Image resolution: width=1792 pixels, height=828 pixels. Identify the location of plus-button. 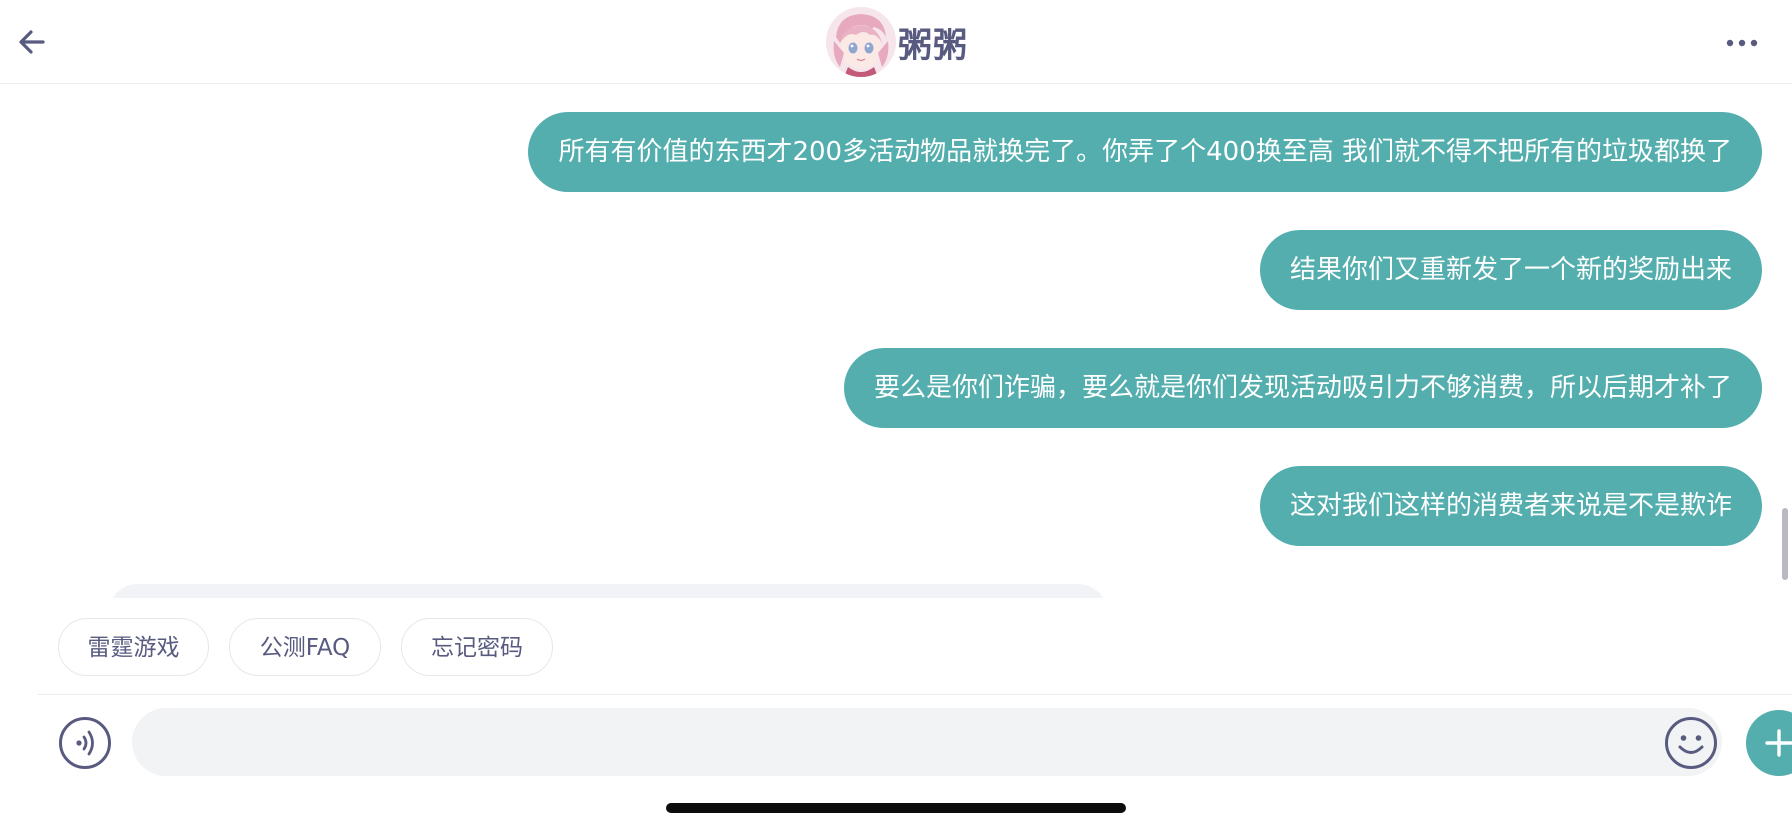
(1769, 743).